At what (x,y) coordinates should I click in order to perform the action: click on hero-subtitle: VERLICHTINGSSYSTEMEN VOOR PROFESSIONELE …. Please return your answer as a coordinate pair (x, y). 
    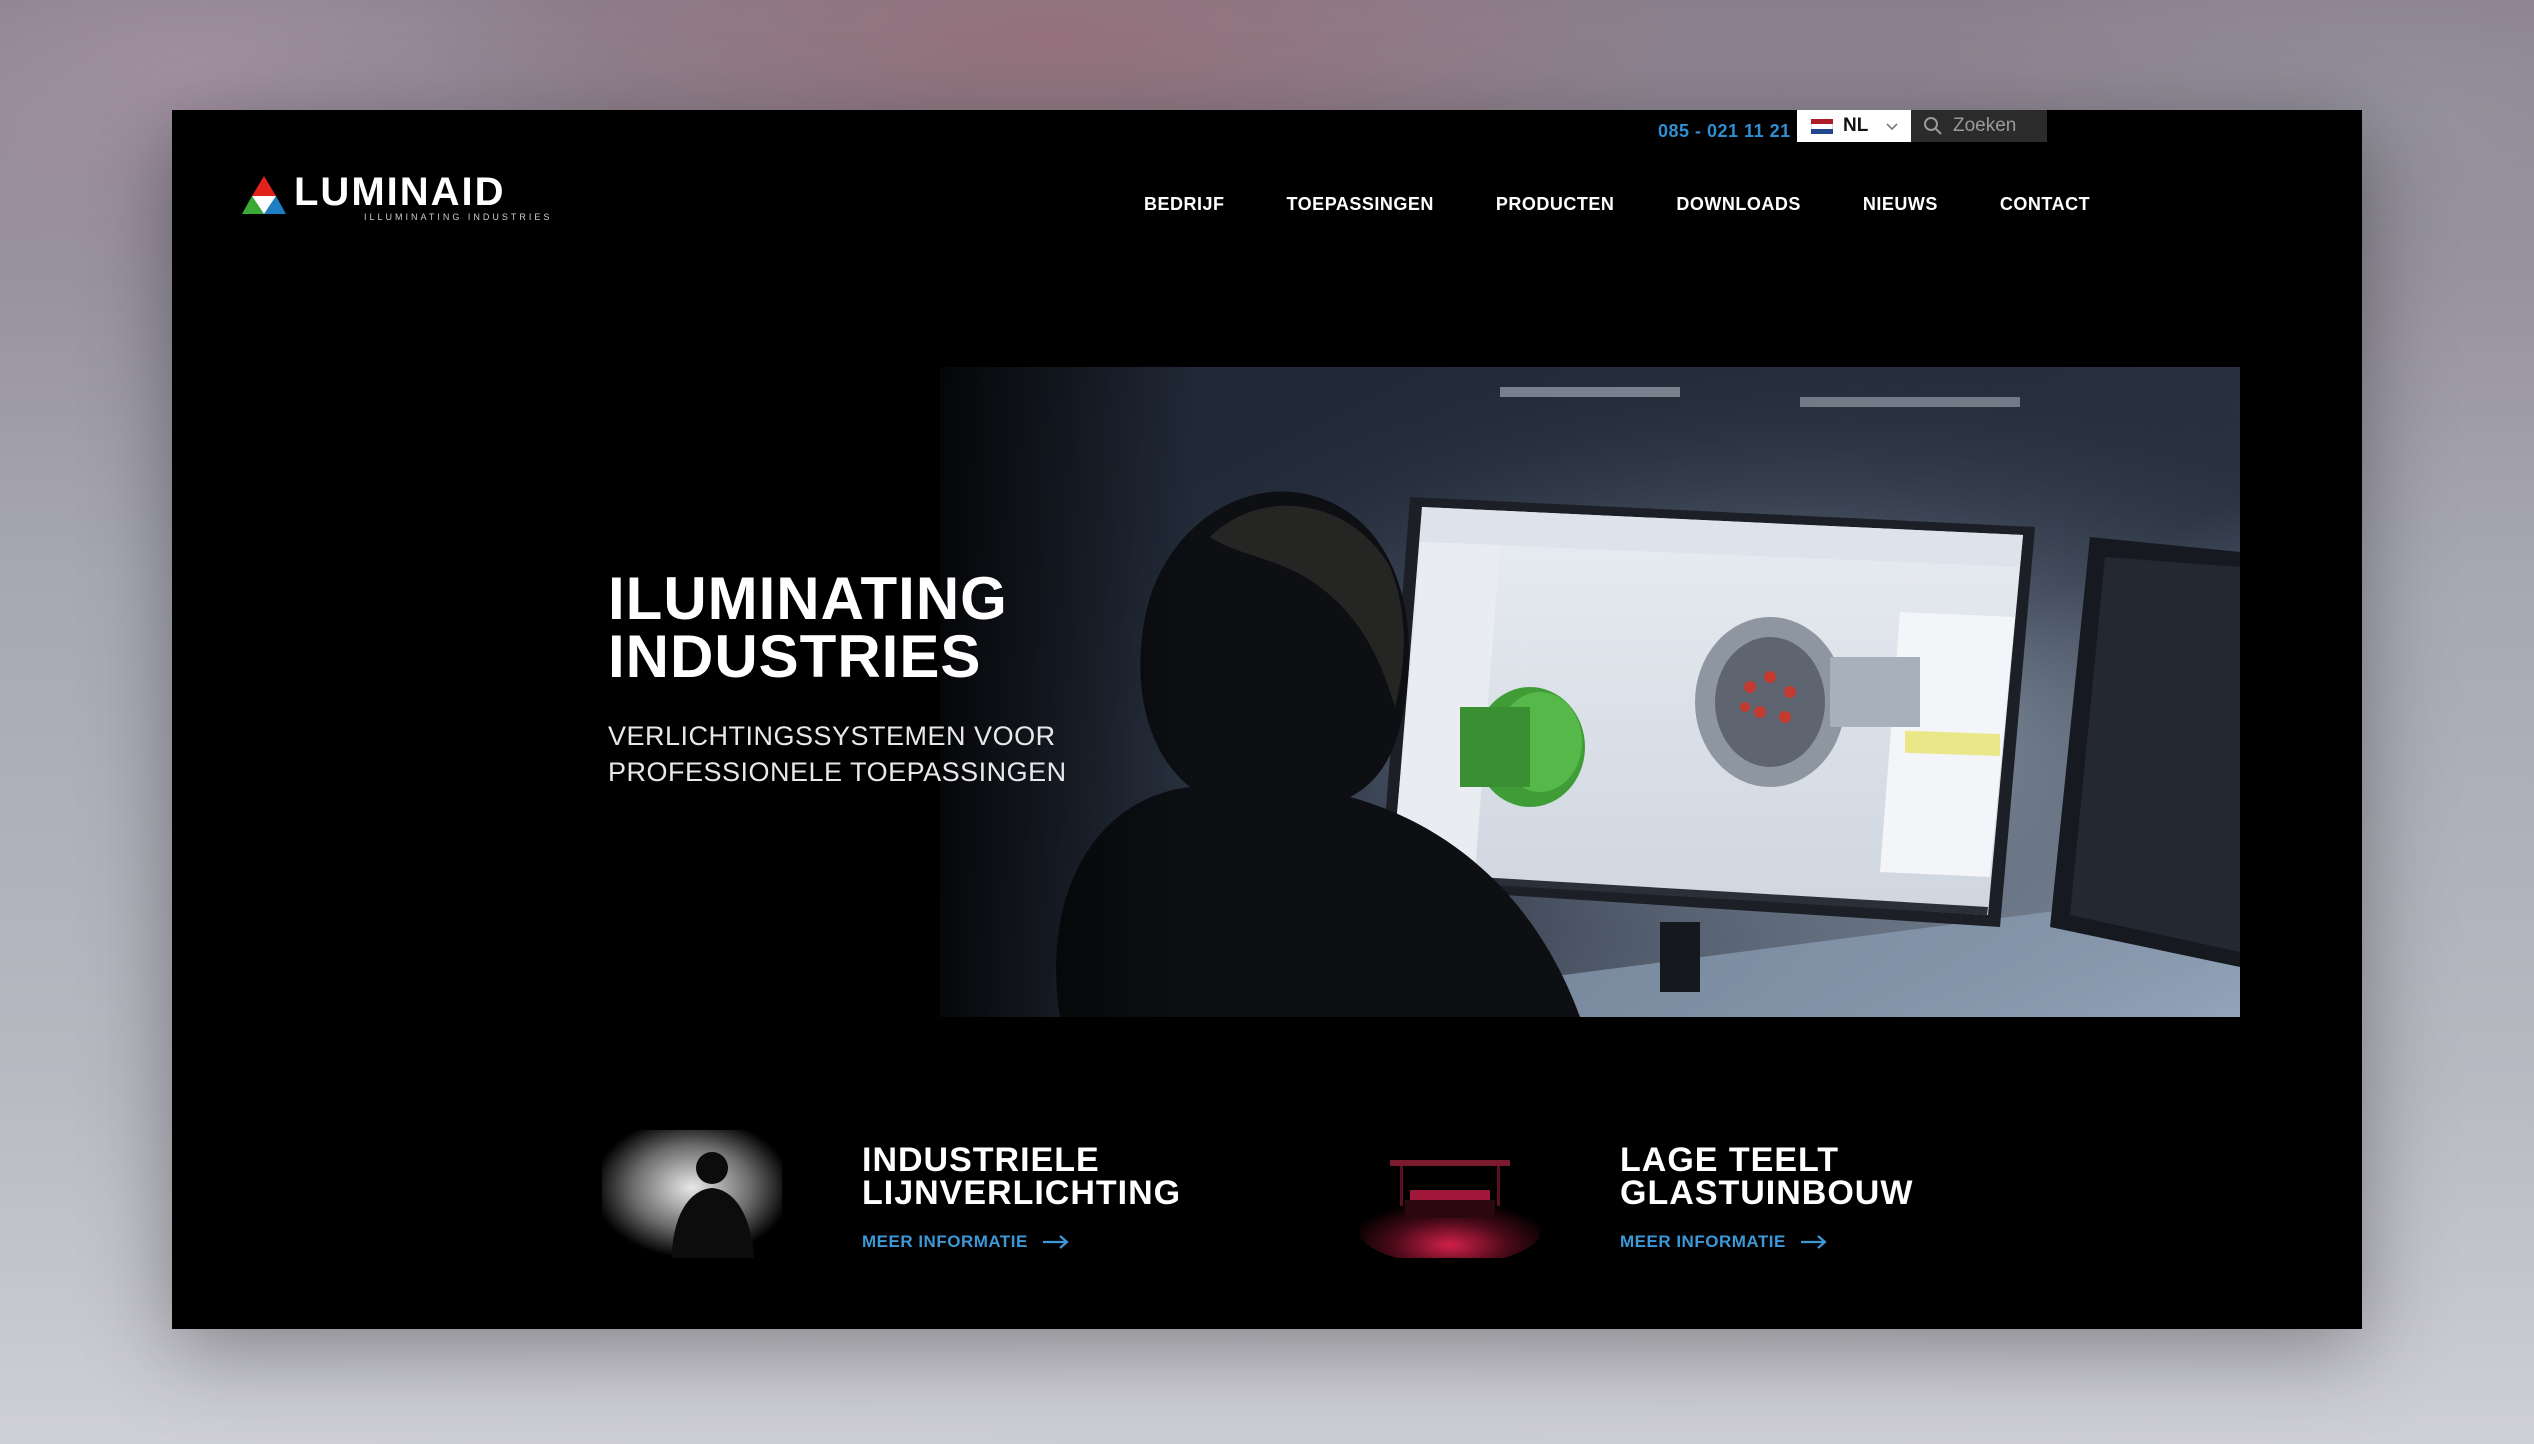
    Looking at the image, I should click on (958, 754).